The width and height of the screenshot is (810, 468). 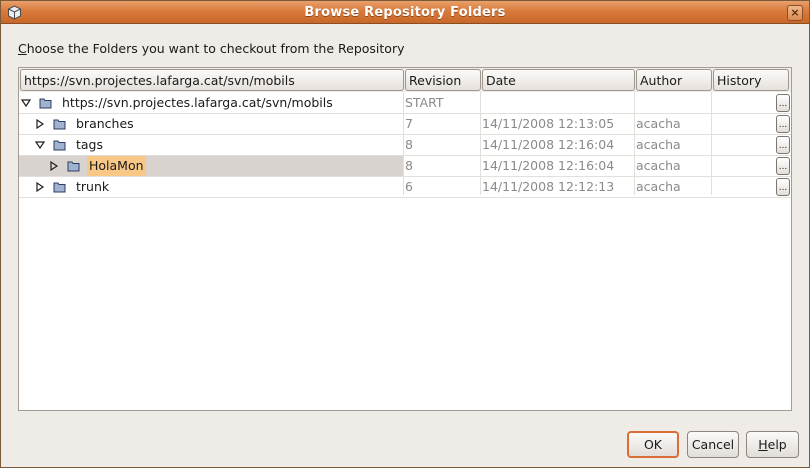 What do you see at coordinates (211, 166) in the screenshot?
I see `tree-node-holamon: HolaMon` at bounding box center [211, 166].